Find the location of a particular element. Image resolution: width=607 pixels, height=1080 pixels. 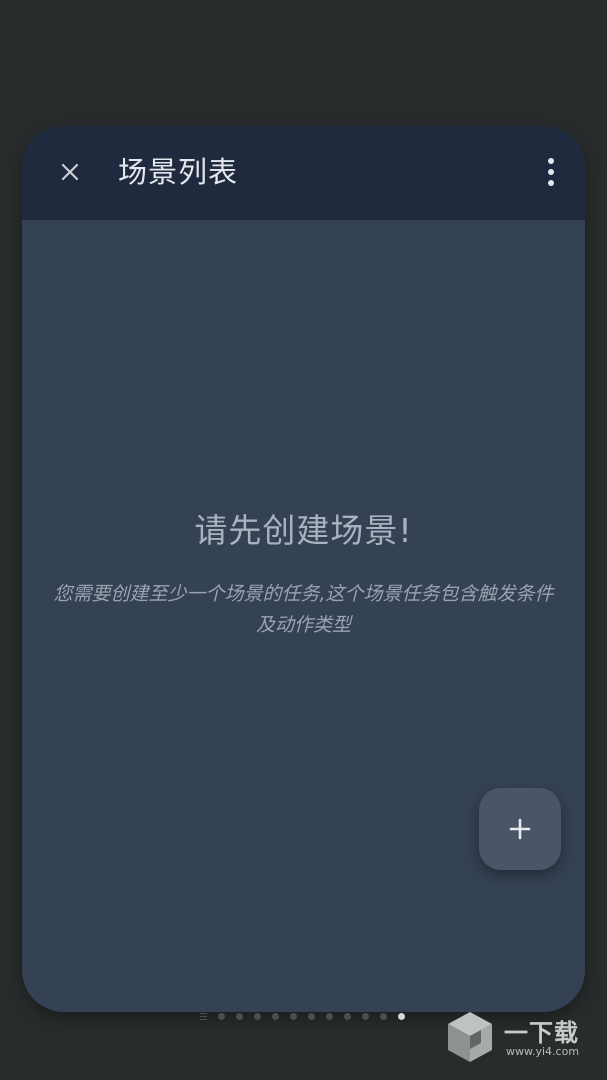

cube-logo-icon is located at coordinates (470, 1037).